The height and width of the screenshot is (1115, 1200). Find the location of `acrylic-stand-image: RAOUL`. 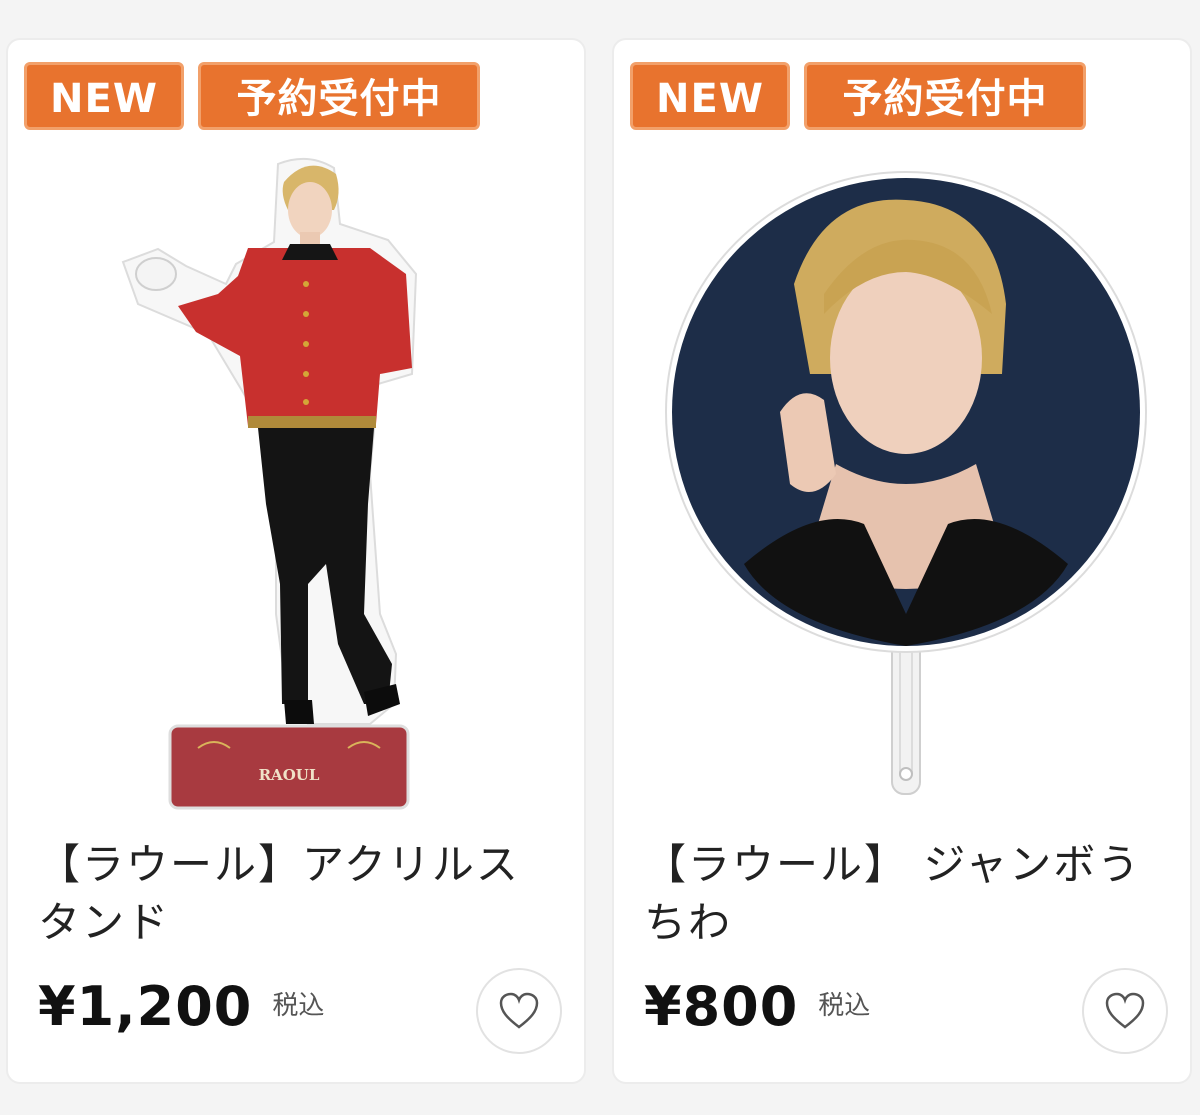

acrylic-stand-image: RAOUL is located at coordinates (269, 483).